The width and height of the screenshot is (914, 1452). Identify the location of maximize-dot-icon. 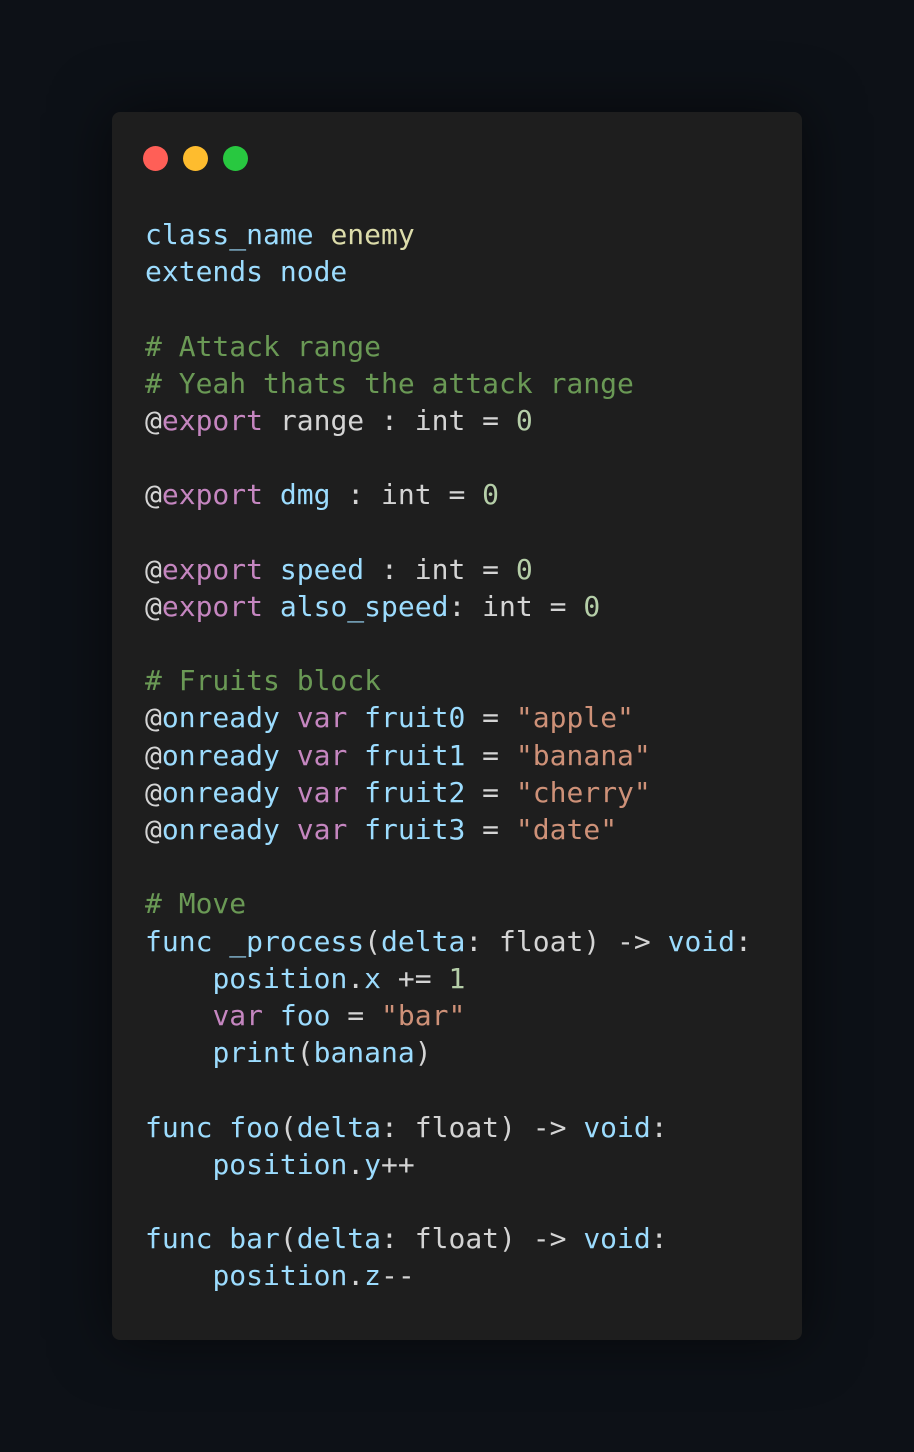
(235, 158).